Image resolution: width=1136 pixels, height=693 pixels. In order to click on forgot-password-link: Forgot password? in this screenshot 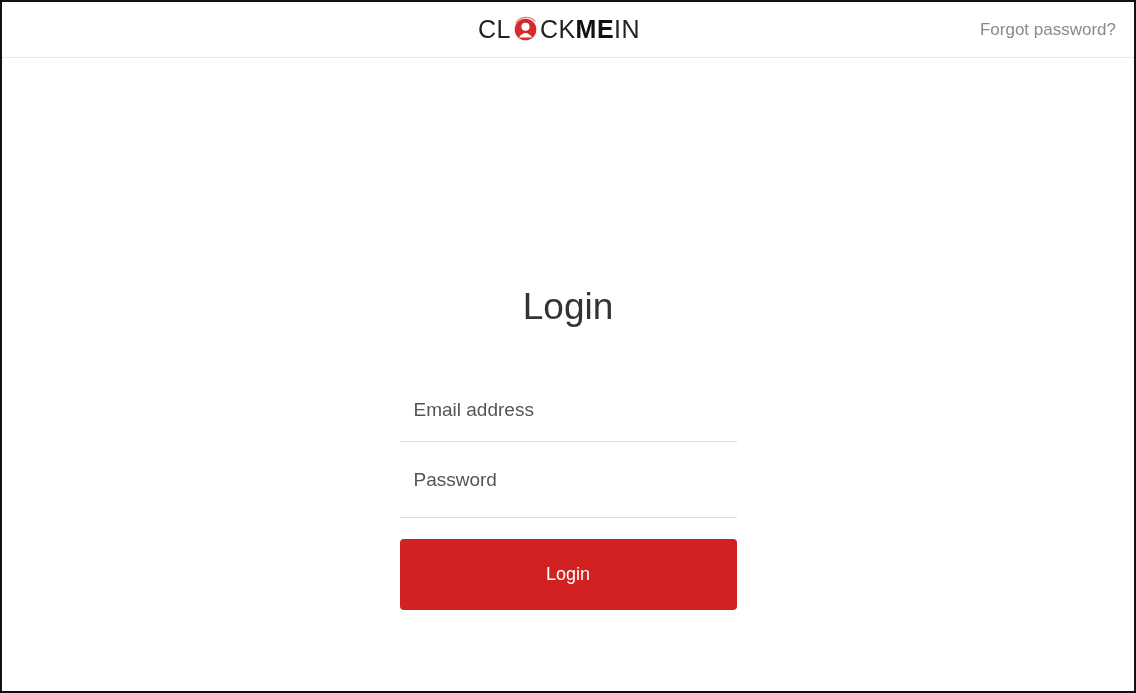, I will do `click(1047, 29)`.